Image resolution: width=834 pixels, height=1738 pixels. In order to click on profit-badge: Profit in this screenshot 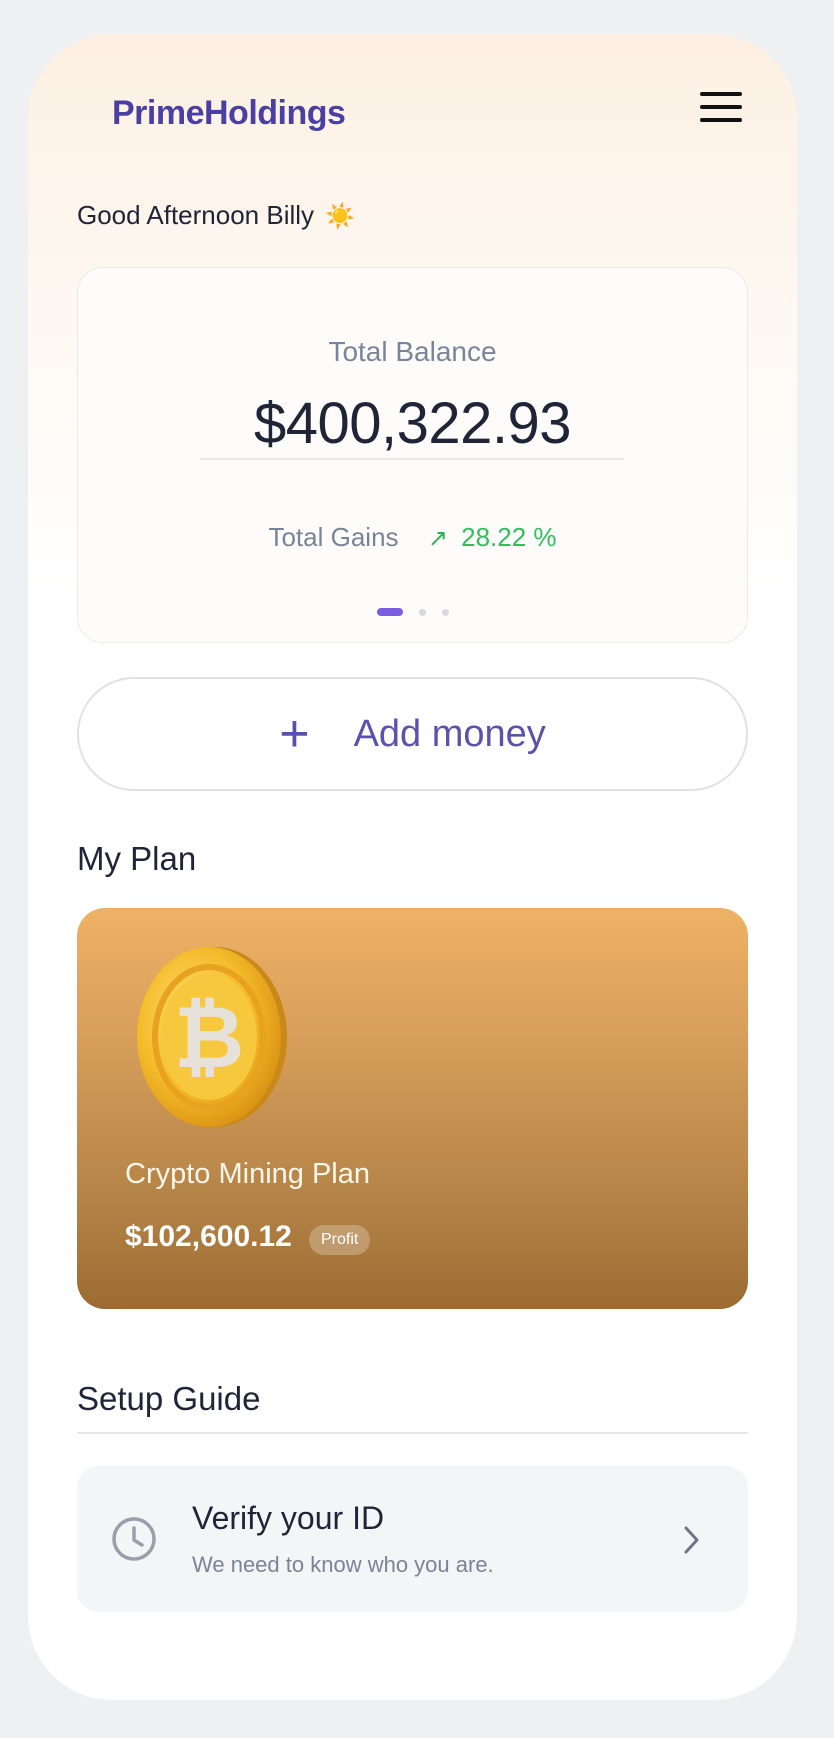, I will do `click(340, 1240)`.